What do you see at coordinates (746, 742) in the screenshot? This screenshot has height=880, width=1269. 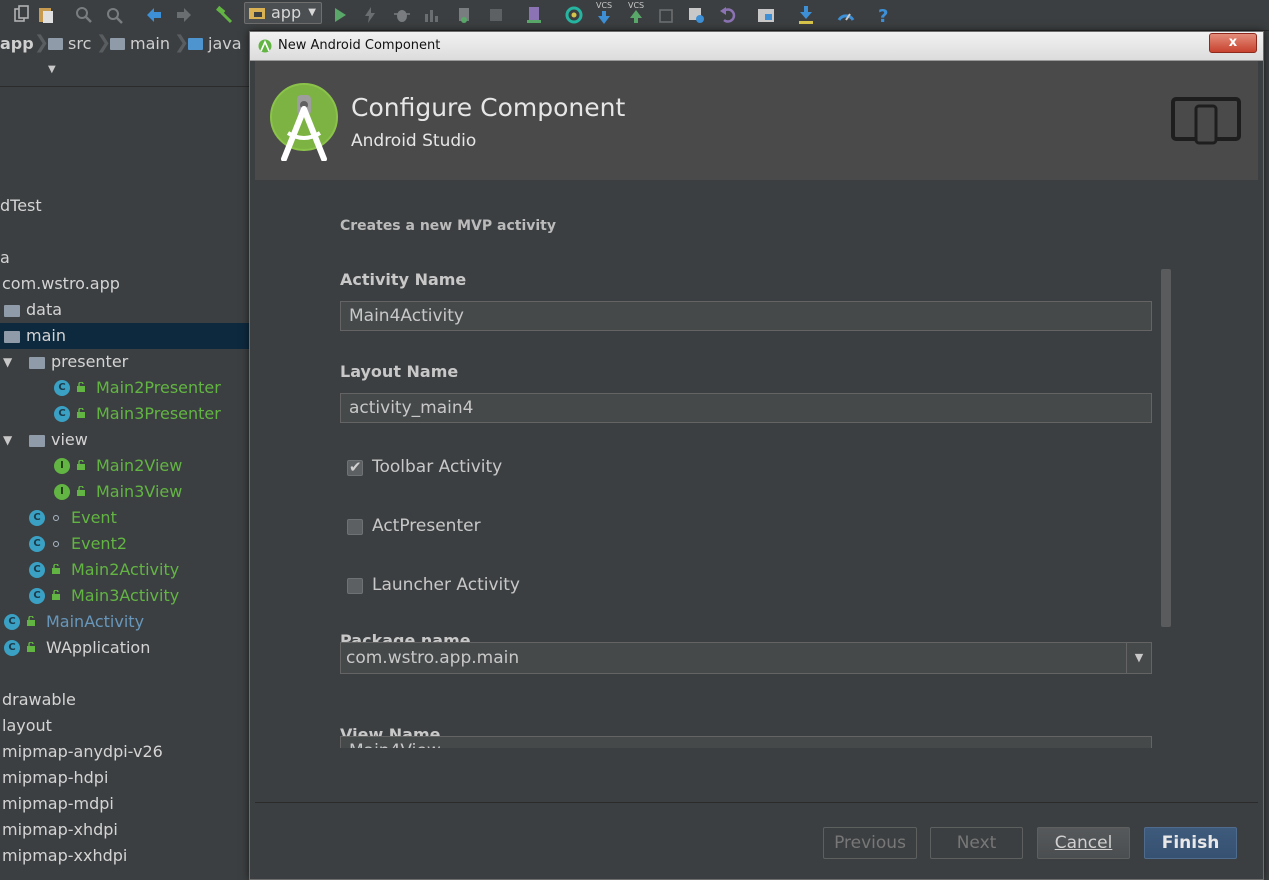 I see `view-name-field: Main4View` at bounding box center [746, 742].